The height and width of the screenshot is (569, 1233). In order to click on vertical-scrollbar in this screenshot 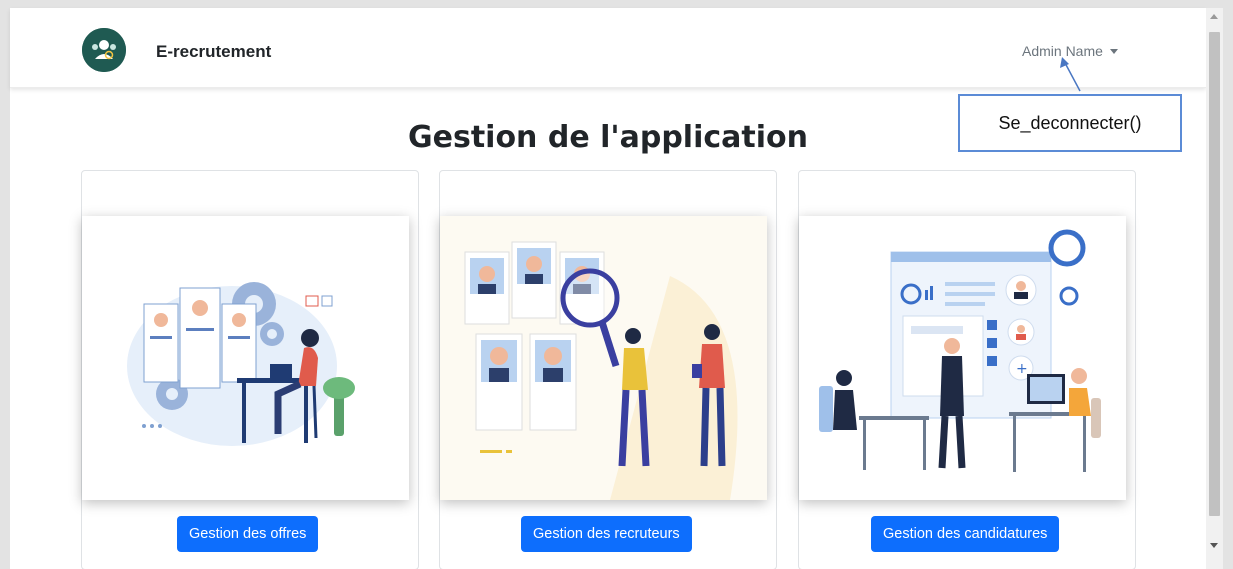, I will do `click(1214, 288)`.